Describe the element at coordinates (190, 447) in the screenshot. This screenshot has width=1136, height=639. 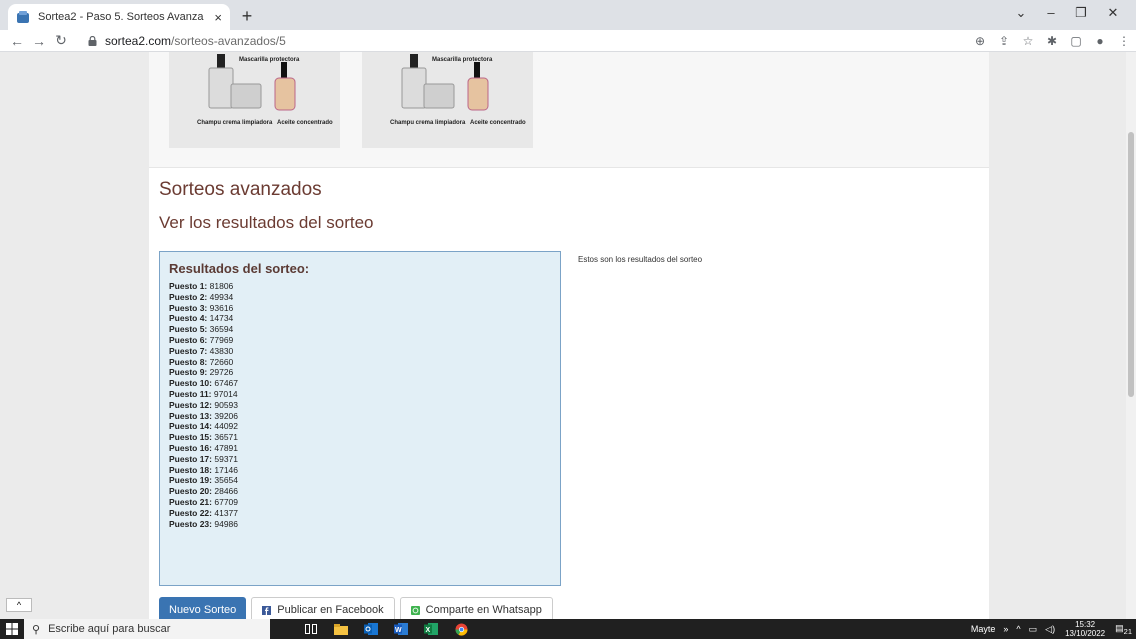
I see `result-position-label: Puesto 16:` at that location.